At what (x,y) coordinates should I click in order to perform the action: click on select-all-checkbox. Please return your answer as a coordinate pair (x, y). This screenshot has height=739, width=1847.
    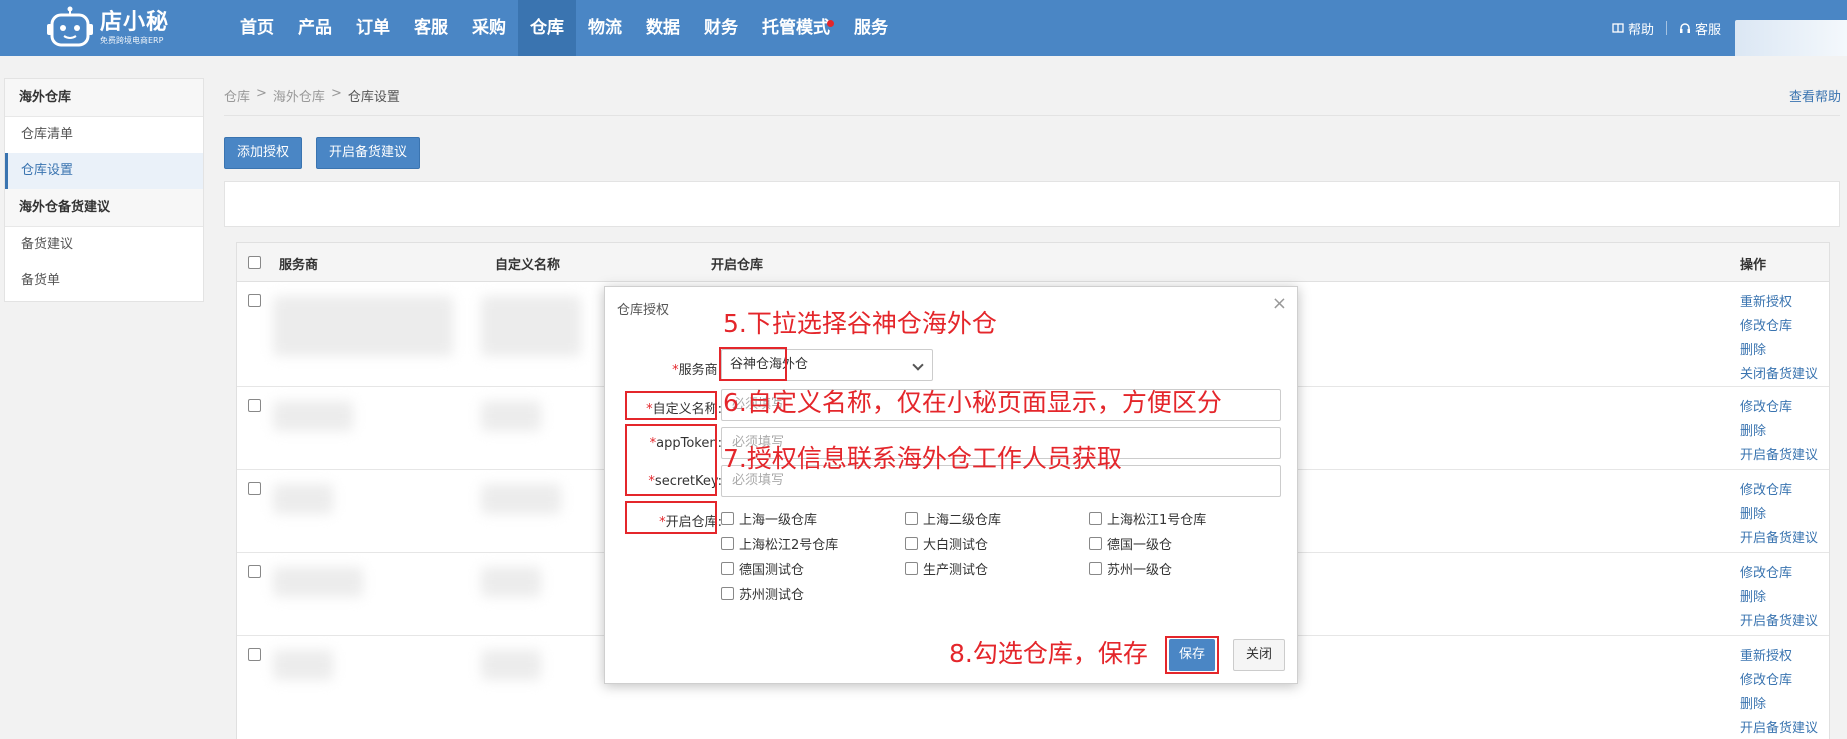
    Looking at the image, I should click on (254, 262).